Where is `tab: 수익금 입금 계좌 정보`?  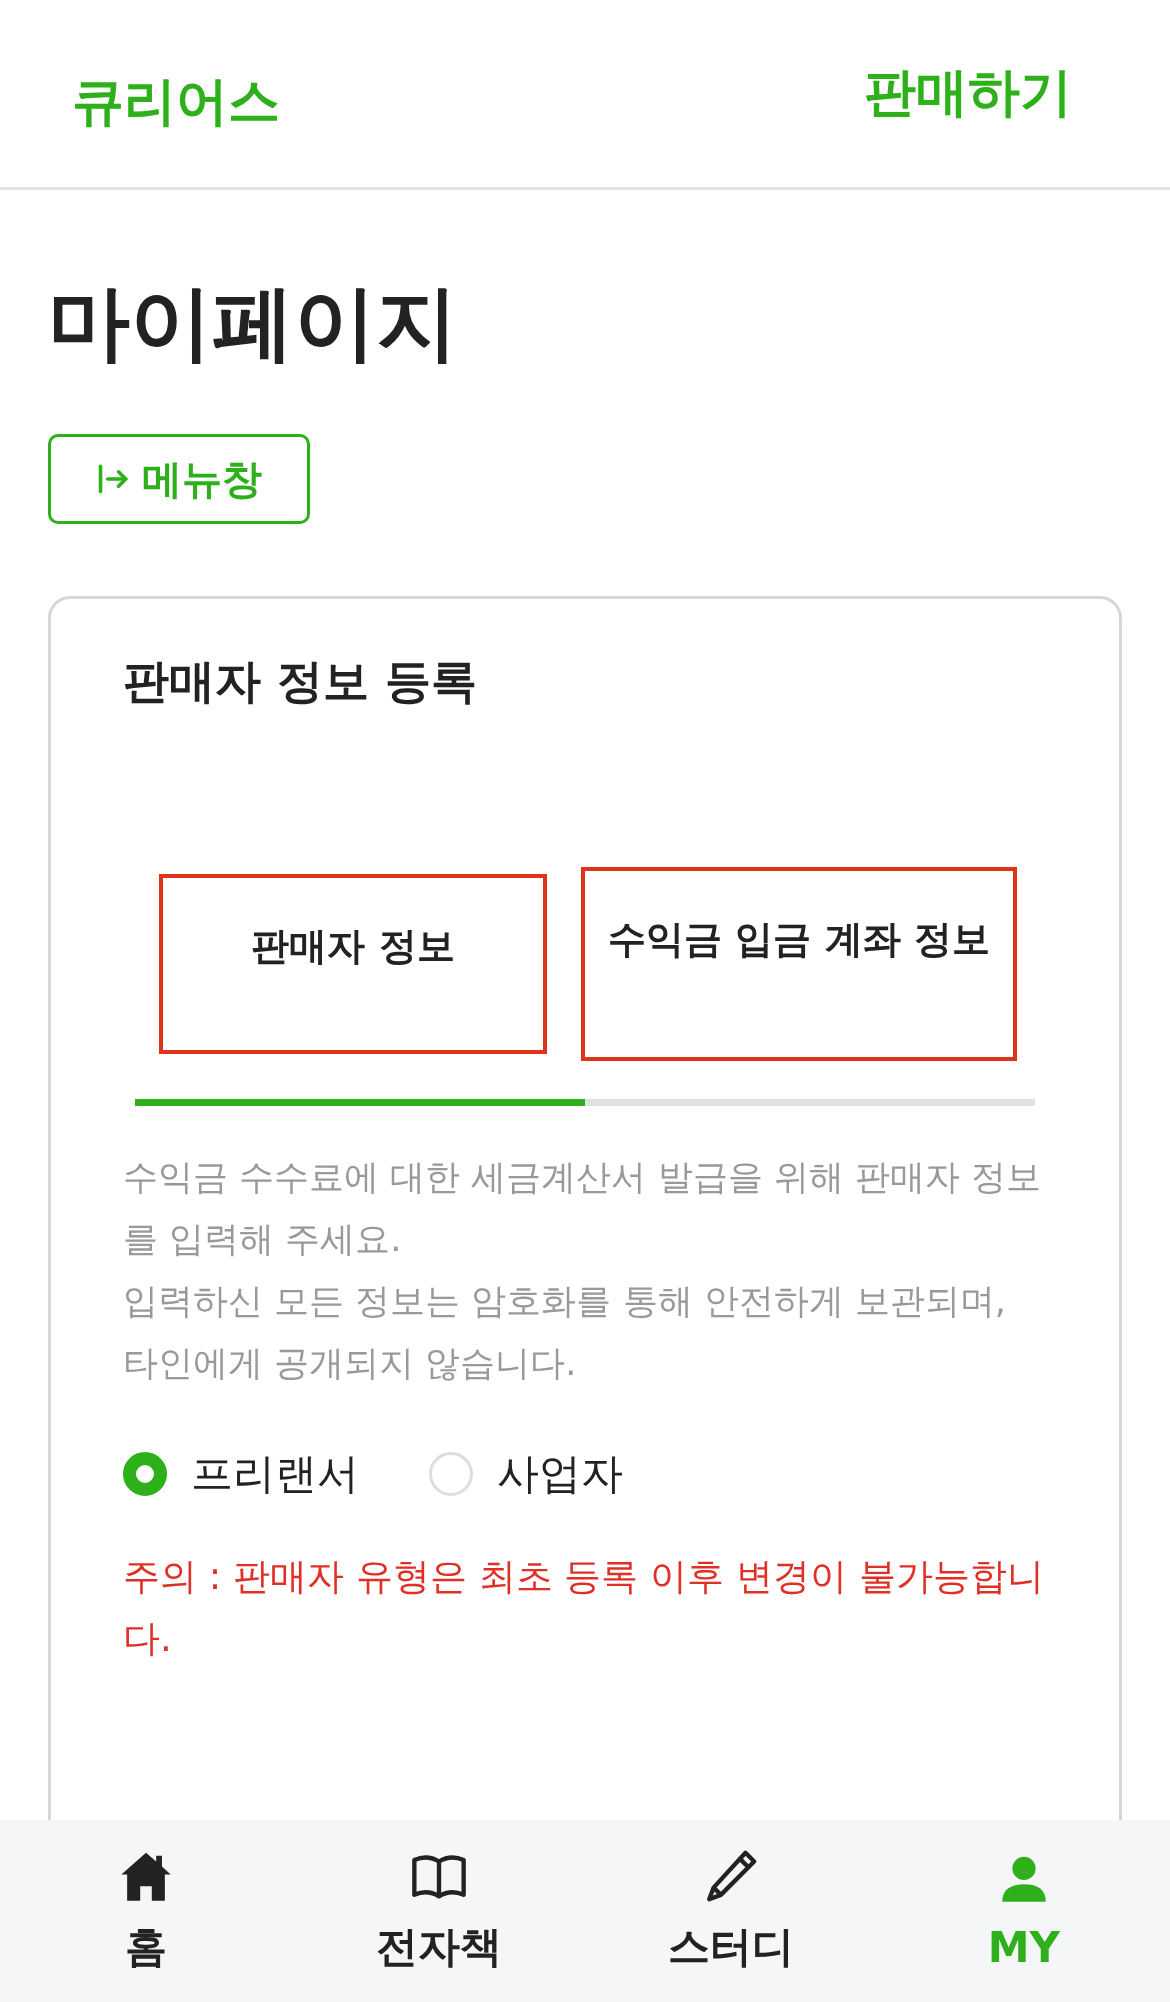
tab: 수익금 입금 계좌 정보 is located at coordinates (799, 964).